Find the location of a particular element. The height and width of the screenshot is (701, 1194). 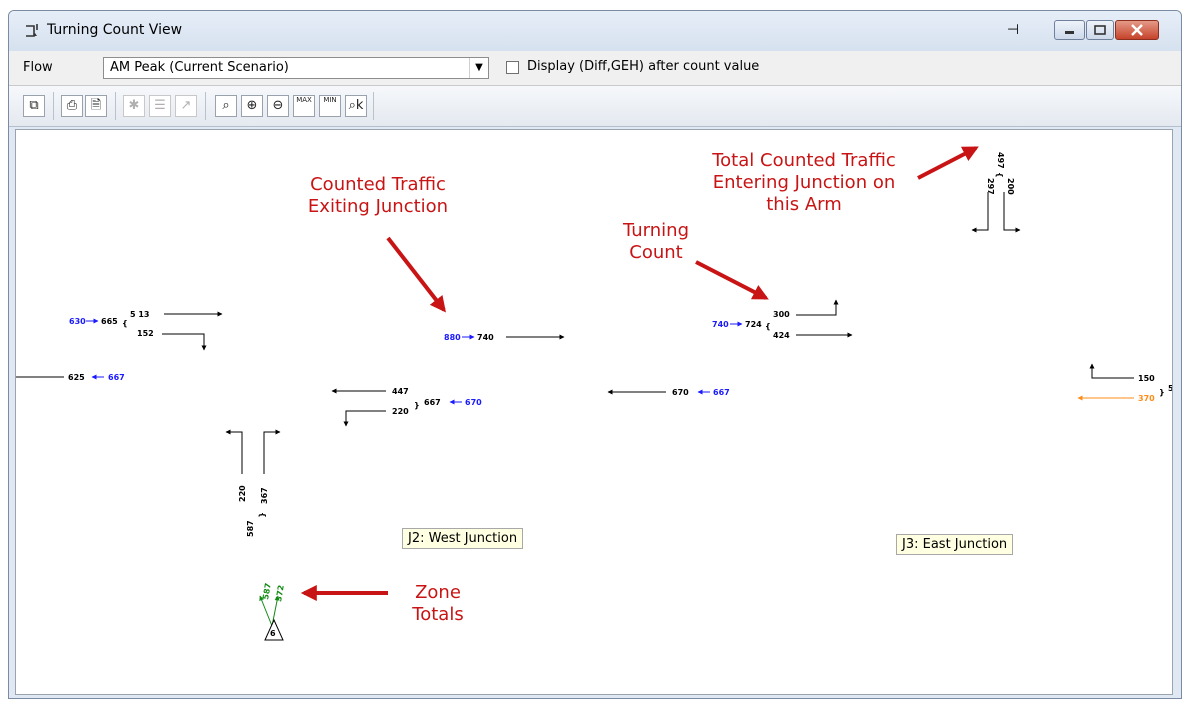

count-label: 152 is located at coordinates (145, 333).